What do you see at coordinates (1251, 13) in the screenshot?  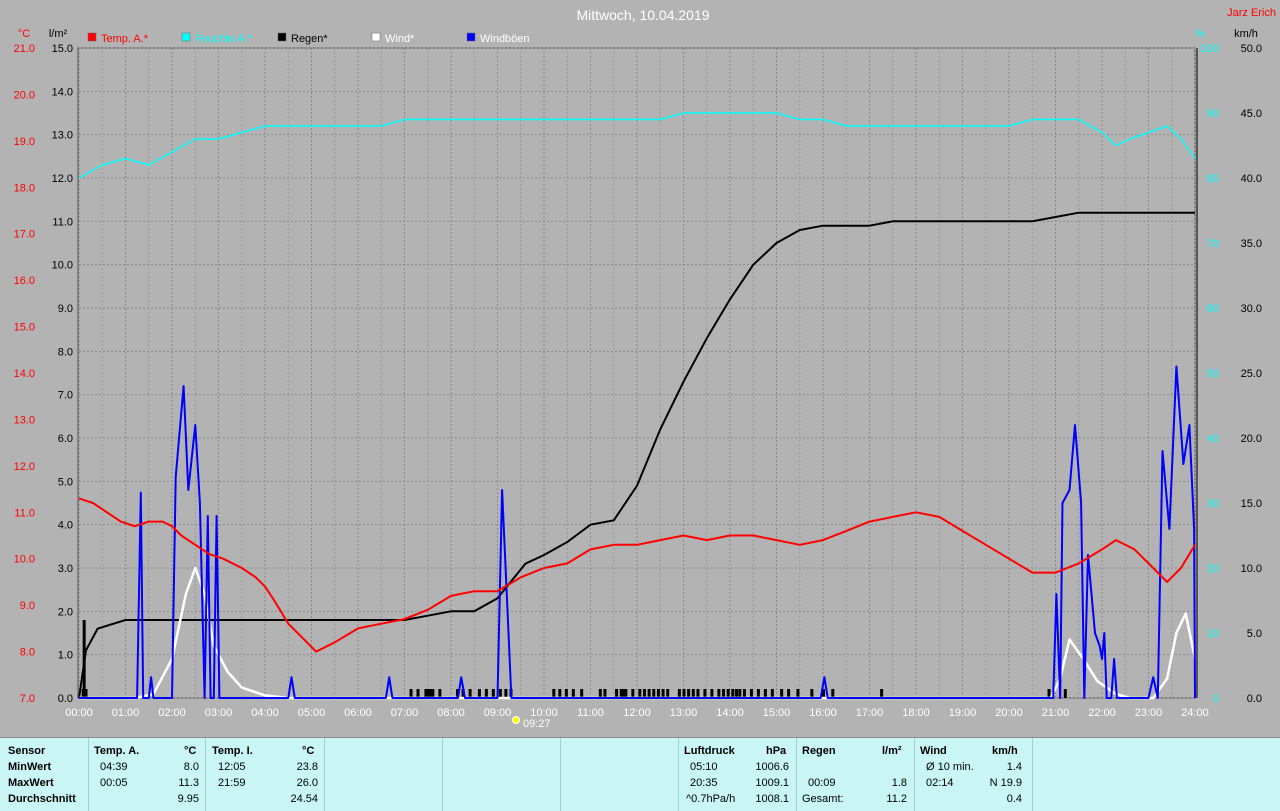 I see `author-label: Jarz Erich` at bounding box center [1251, 13].